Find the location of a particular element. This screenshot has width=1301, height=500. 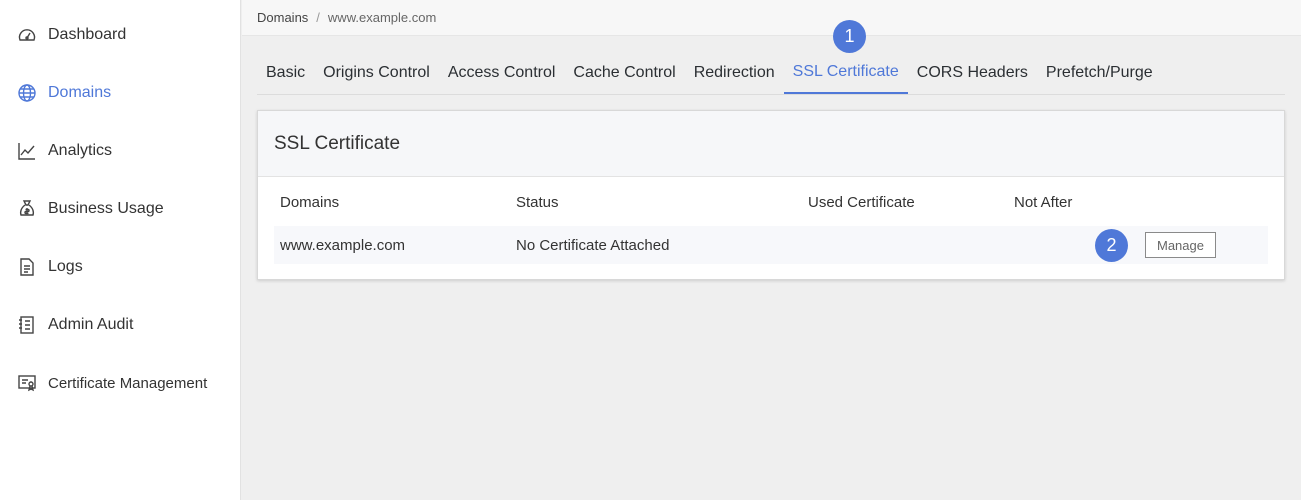

notebook-icon is located at coordinates (27, 325).